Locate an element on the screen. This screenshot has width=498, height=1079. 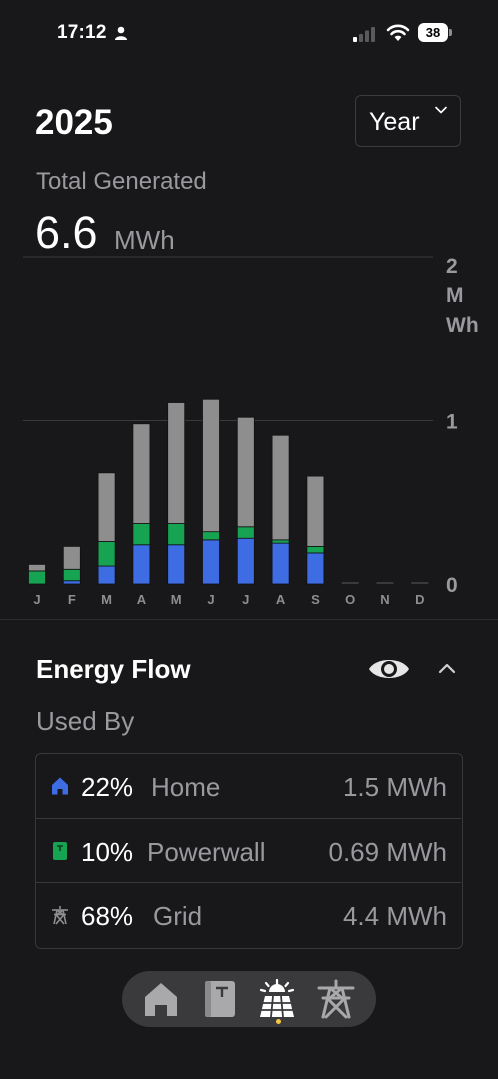
energy-flow-title: Energy Flow is located at coordinates (113, 669).